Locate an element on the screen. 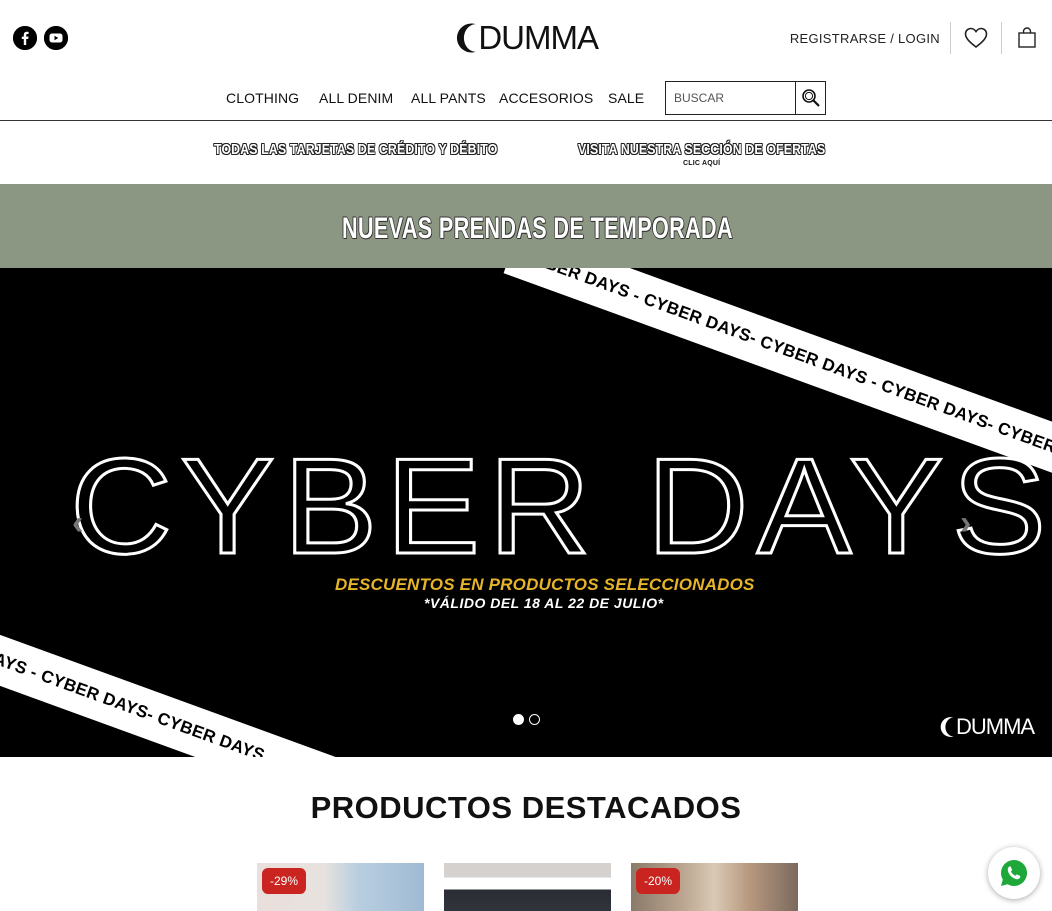  offers-click-here: CLIC AQUÍ is located at coordinates (701, 163).